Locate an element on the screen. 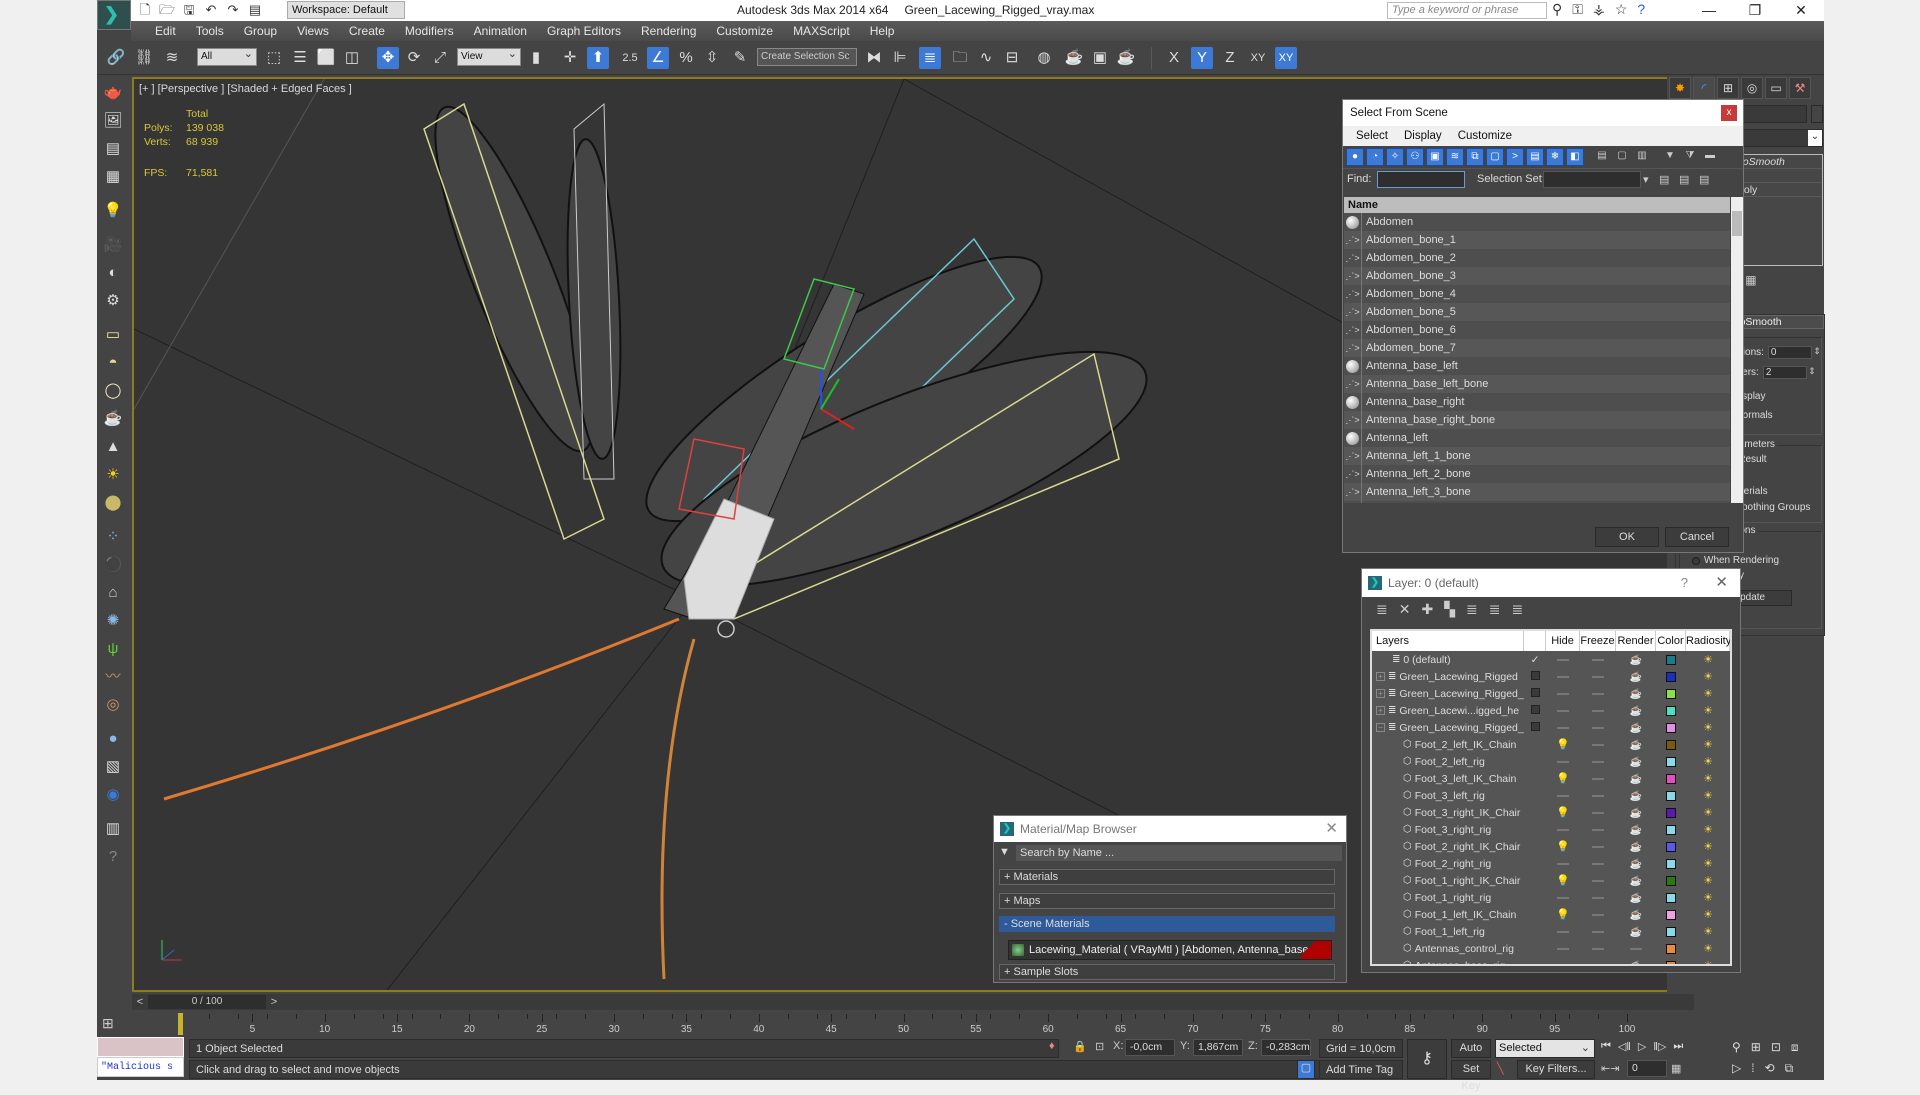  dialog-title-bar: ❯ Layer: 0 (default) ? ✕ is located at coordinates (1551, 583).